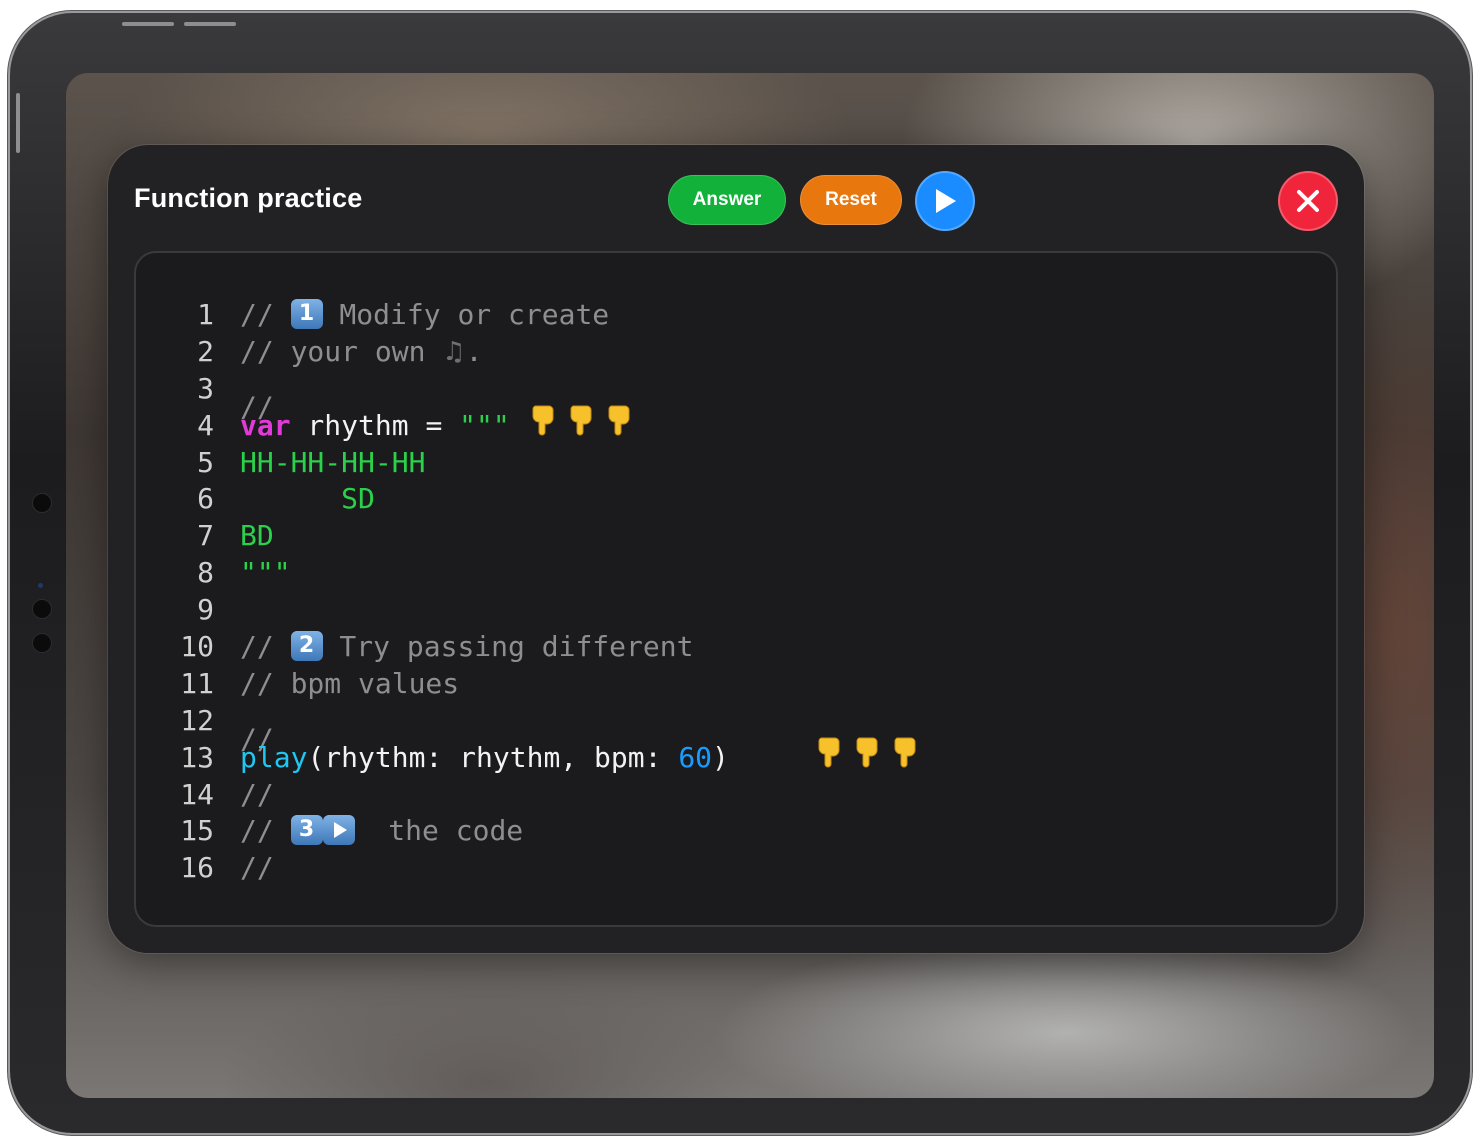  Describe the element at coordinates (695, 757) in the screenshot. I see `number-literal: 60` at that location.